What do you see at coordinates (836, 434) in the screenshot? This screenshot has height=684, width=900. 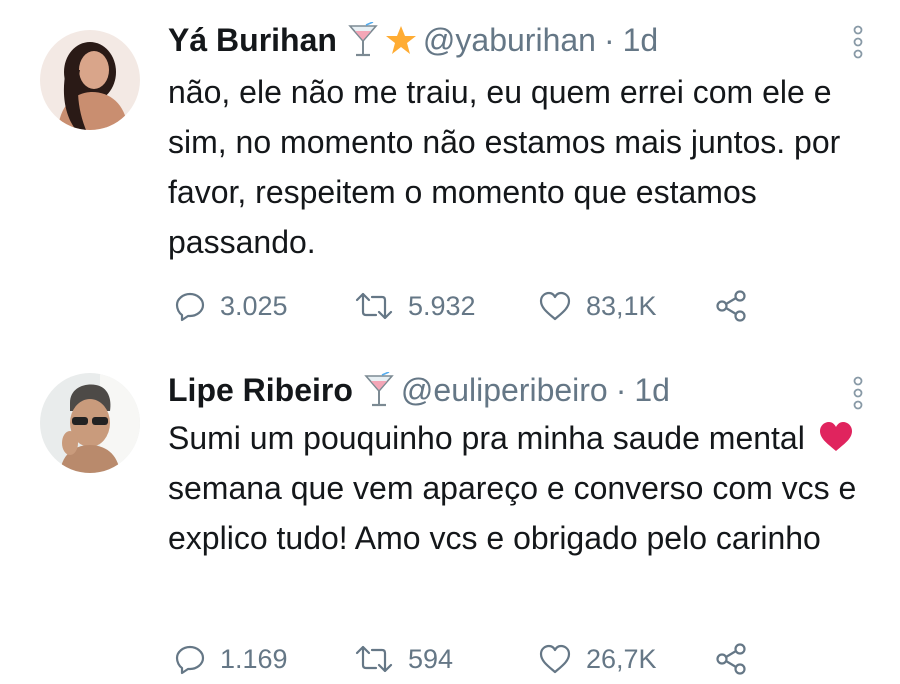 I see `red-heart-emoji` at bounding box center [836, 434].